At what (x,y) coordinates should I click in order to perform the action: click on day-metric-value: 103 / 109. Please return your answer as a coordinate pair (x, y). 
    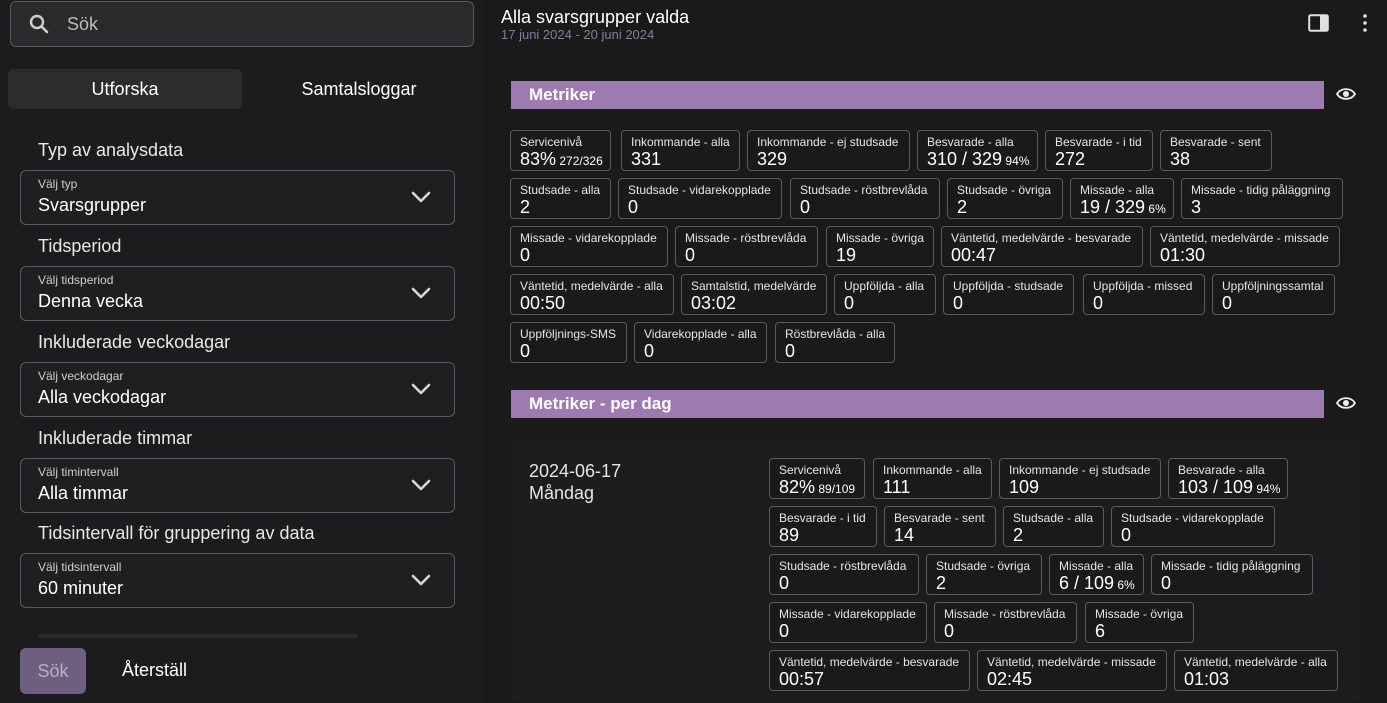
    Looking at the image, I should click on (1216, 487).